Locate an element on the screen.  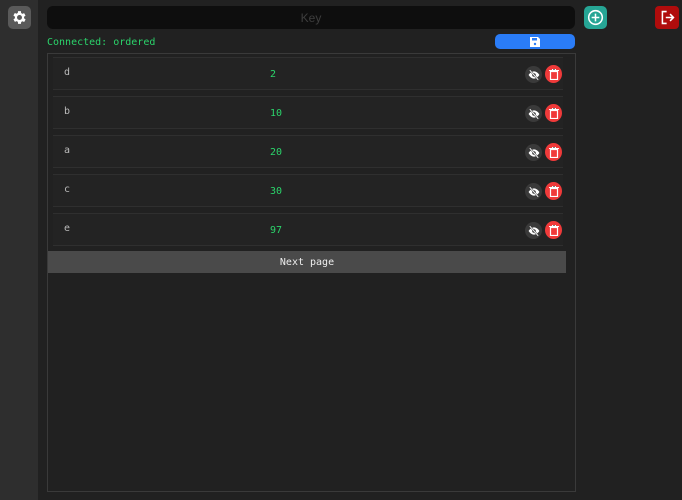
row-key: e is located at coordinates (67, 228).